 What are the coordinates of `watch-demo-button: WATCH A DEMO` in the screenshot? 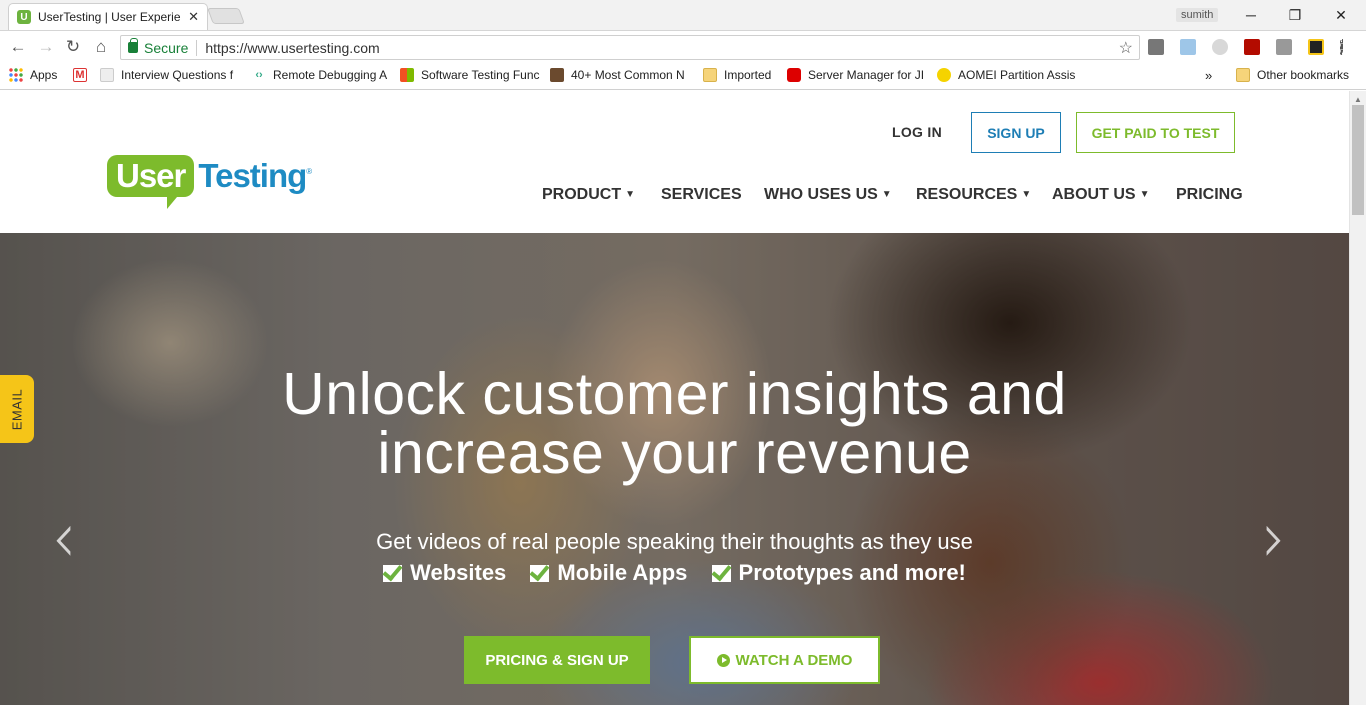 It's located at (784, 660).